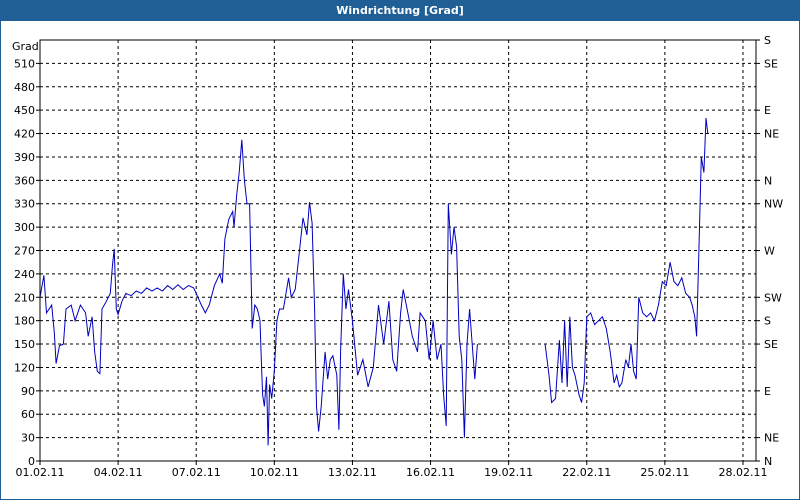 This screenshot has height=500, width=800. What do you see at coordinates (28, 438) in the screenshot?
I see `y-tick-label: 30` at bounding box center [28, 438].